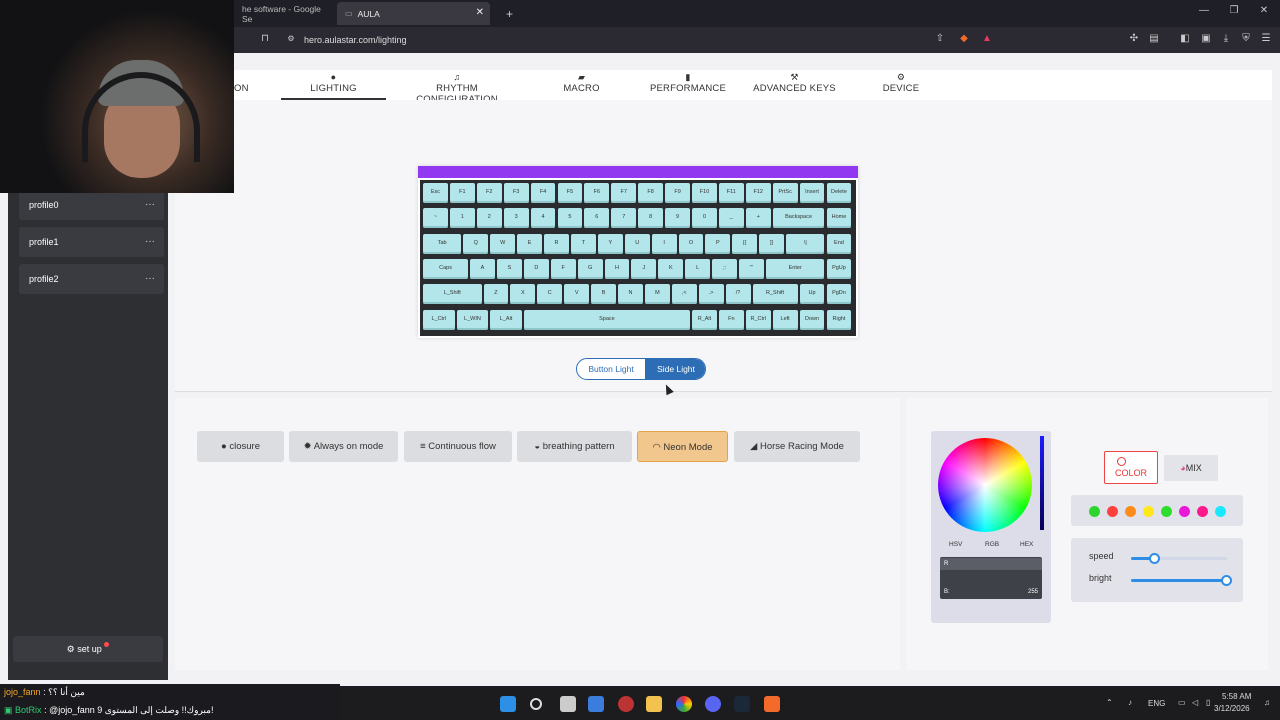 This screenshot has height=720, width=1280. I want to click on key: F10, so click(704, 193).